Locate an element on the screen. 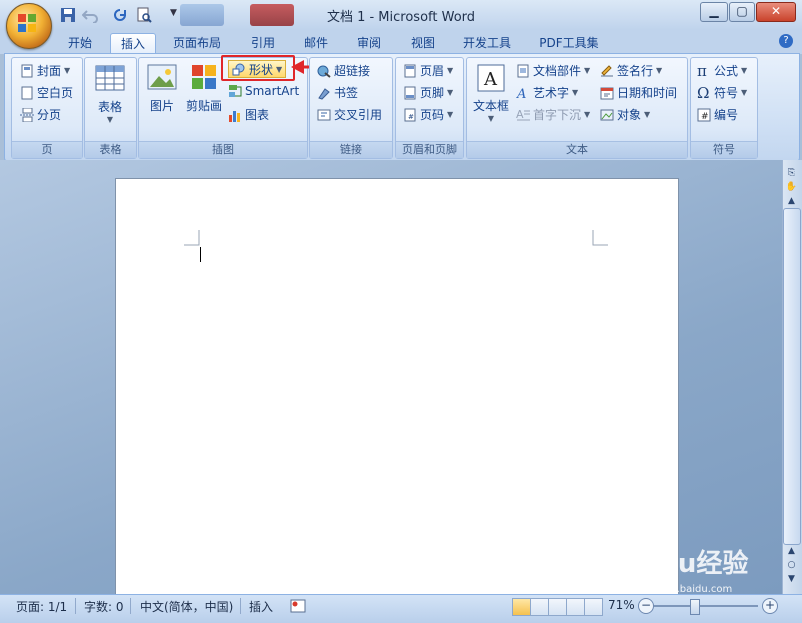  taskbar-thumbnail-red is located at coordinates (272, 15).